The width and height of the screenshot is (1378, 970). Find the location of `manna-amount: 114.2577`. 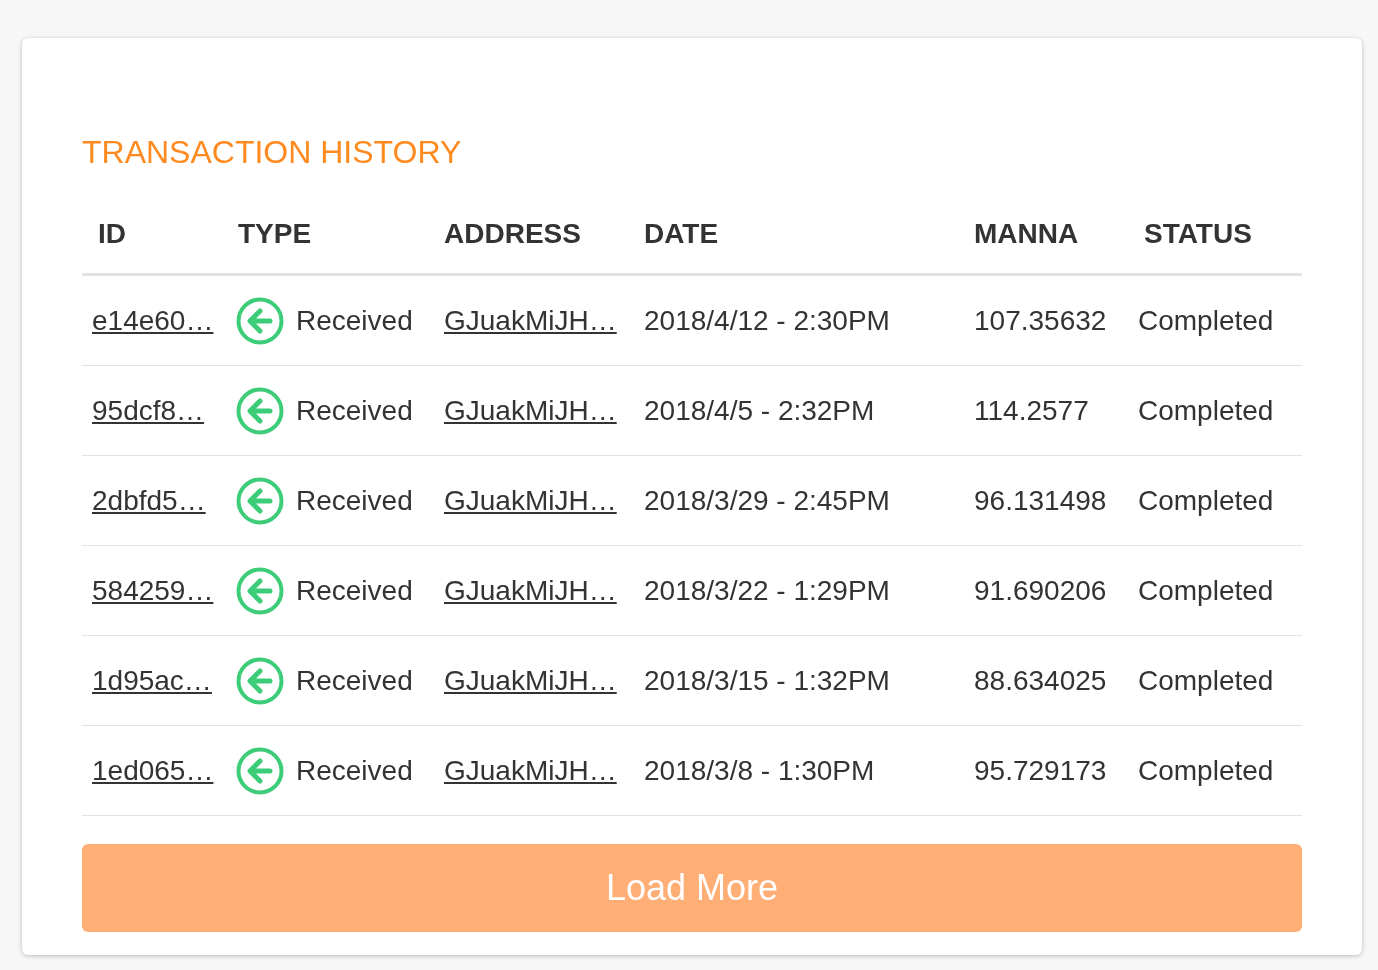

manna-amount: 114.2577 is located at coordinates (1031, 410).